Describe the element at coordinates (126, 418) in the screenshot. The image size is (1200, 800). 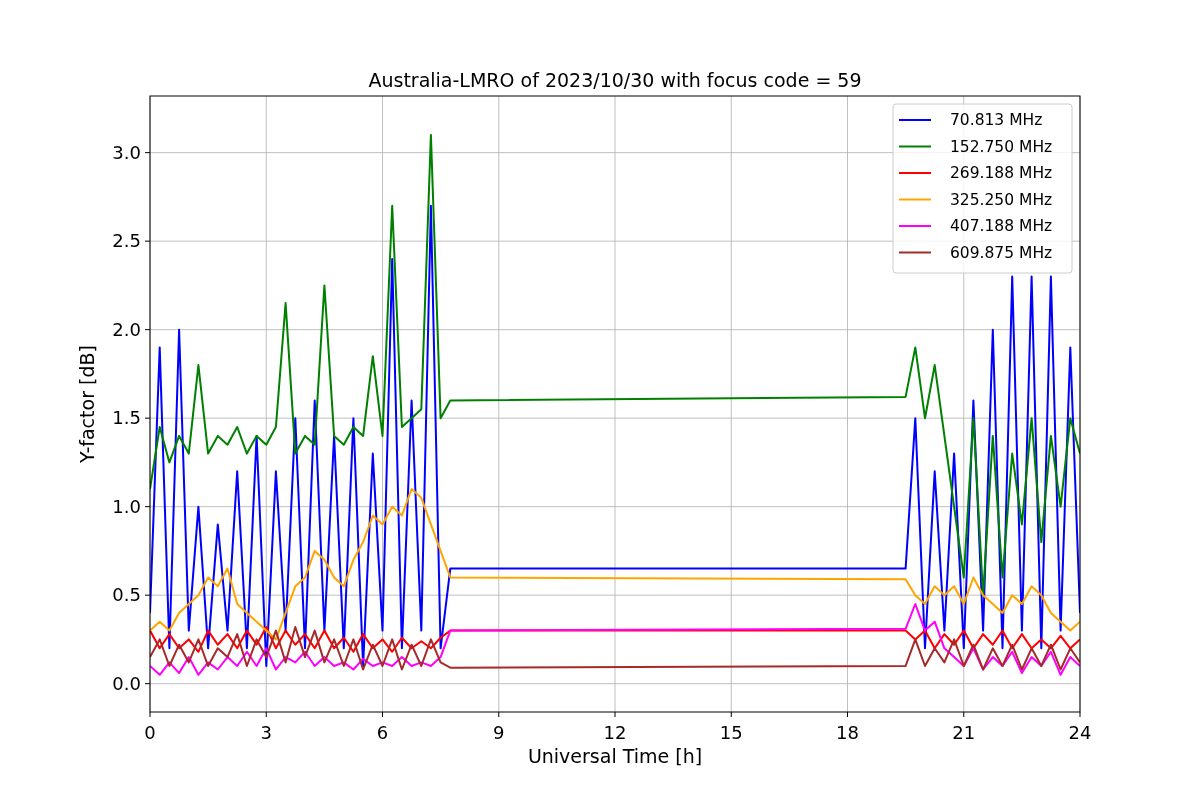
I see `tick-label: 1.5` at that location.